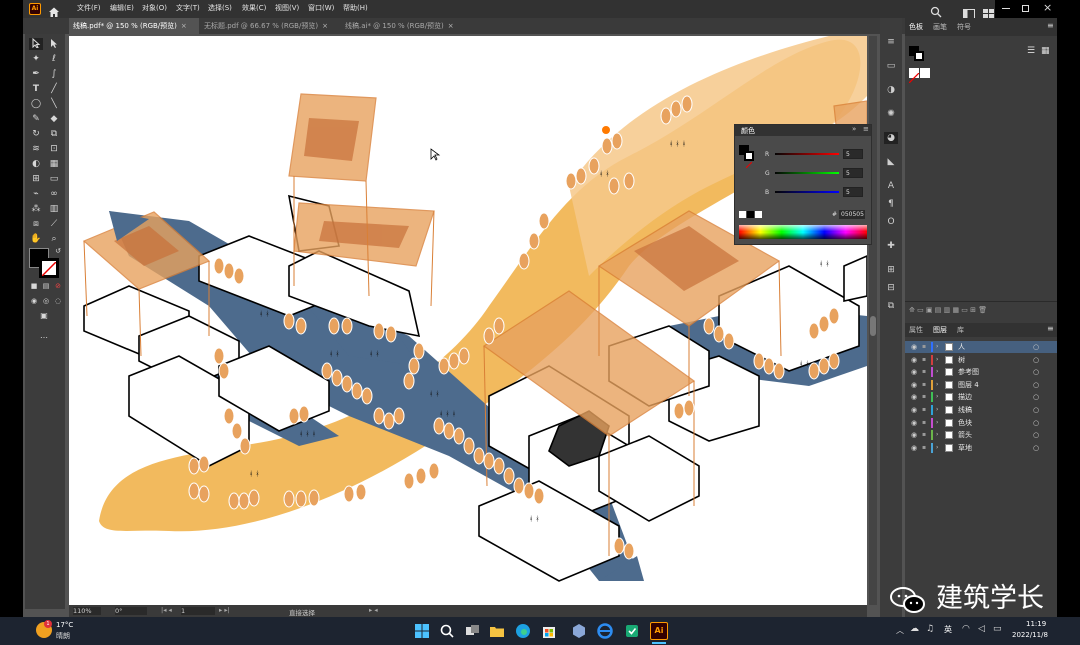 The height and width of the screenshot is (645, 1080). I want to click on swatch-registration, so click(925, 73).